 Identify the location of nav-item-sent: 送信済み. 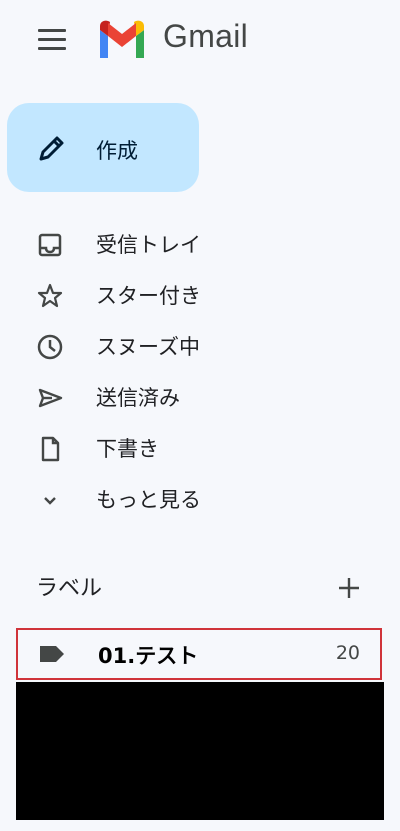
(200, 397).